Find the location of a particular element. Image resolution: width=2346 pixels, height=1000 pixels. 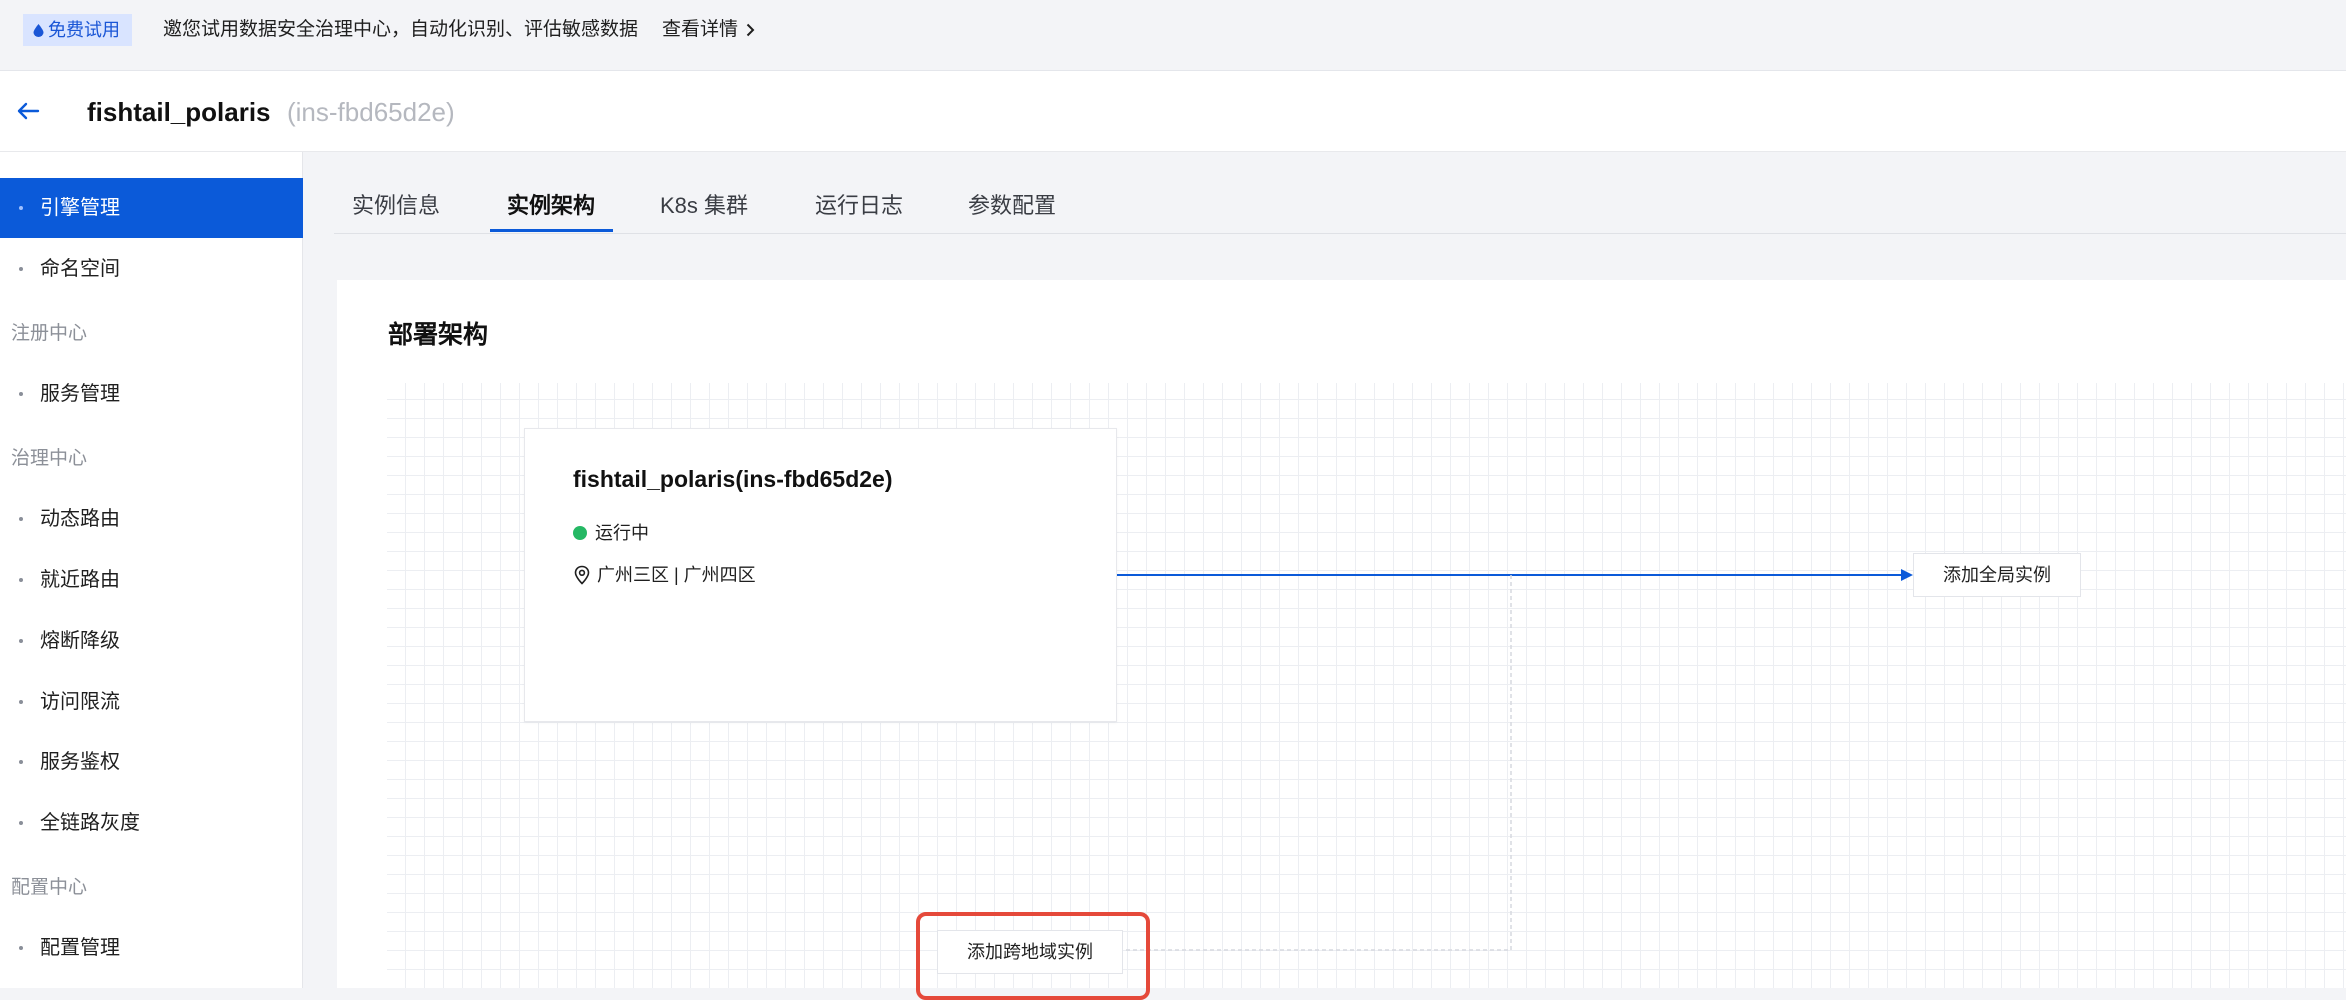

status-dot-icon is located at coordinates (580, 533).